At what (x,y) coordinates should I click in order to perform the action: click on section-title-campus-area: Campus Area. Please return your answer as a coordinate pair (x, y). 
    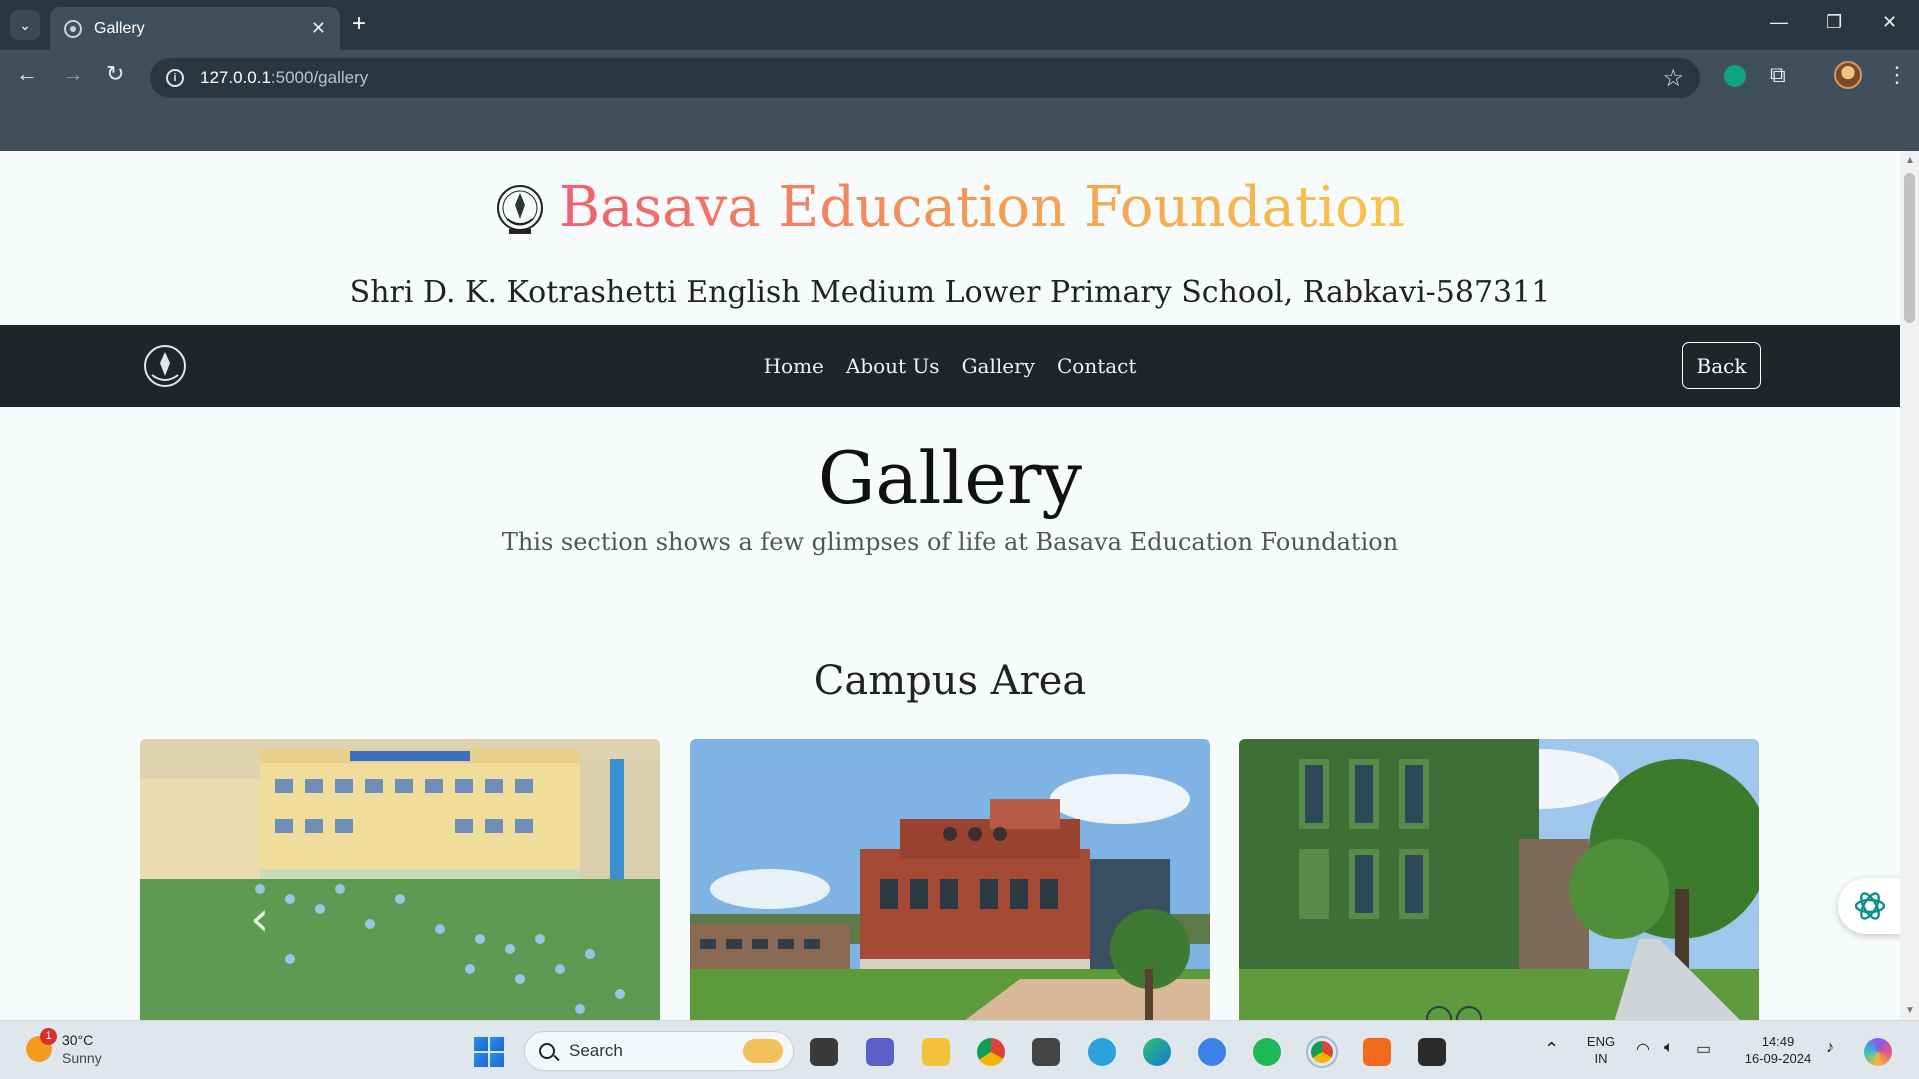
    Looking at the image, I should click on (950, 681).